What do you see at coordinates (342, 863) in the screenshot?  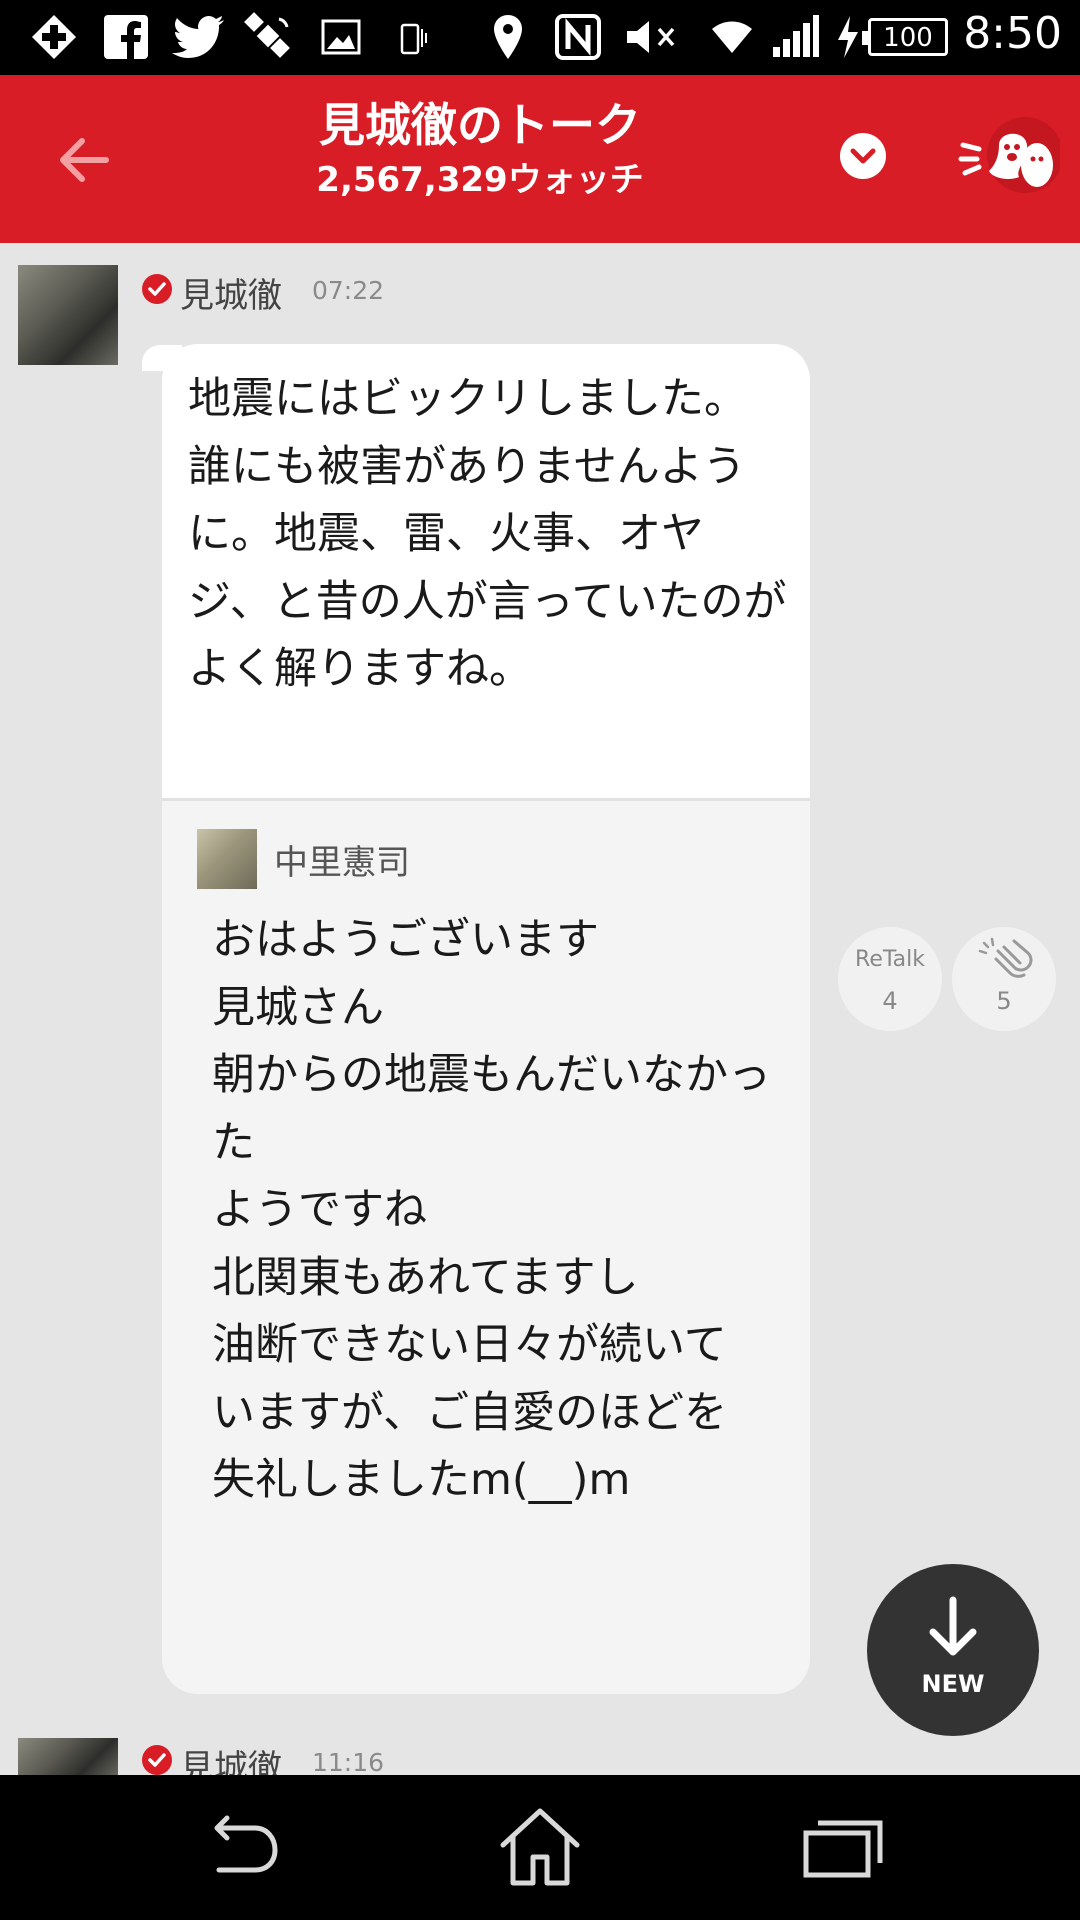 I see `quote-sender-name: 中里憲司` at bounding box center [342, 863].